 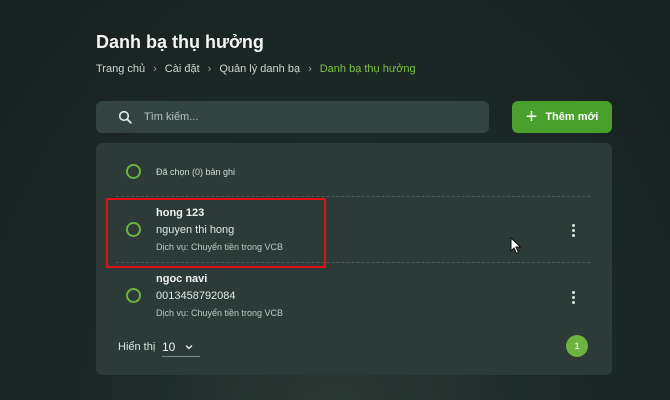 What do you see at coordinates (195, 230) in the screenshot?
I see `item-account: nguyen thi hong` at bounding box center [195, 230].